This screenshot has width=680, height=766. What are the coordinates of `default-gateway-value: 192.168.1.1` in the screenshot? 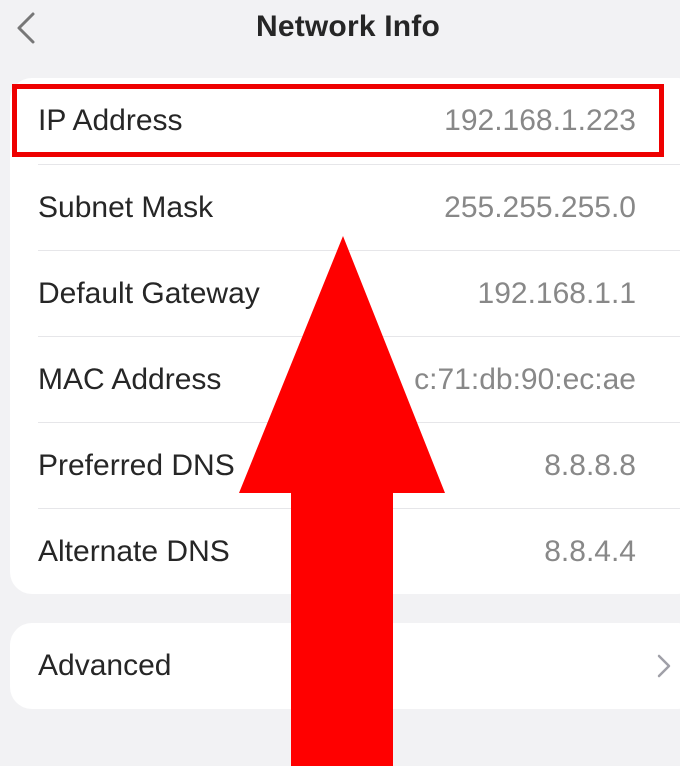 It's located at (556, 293).